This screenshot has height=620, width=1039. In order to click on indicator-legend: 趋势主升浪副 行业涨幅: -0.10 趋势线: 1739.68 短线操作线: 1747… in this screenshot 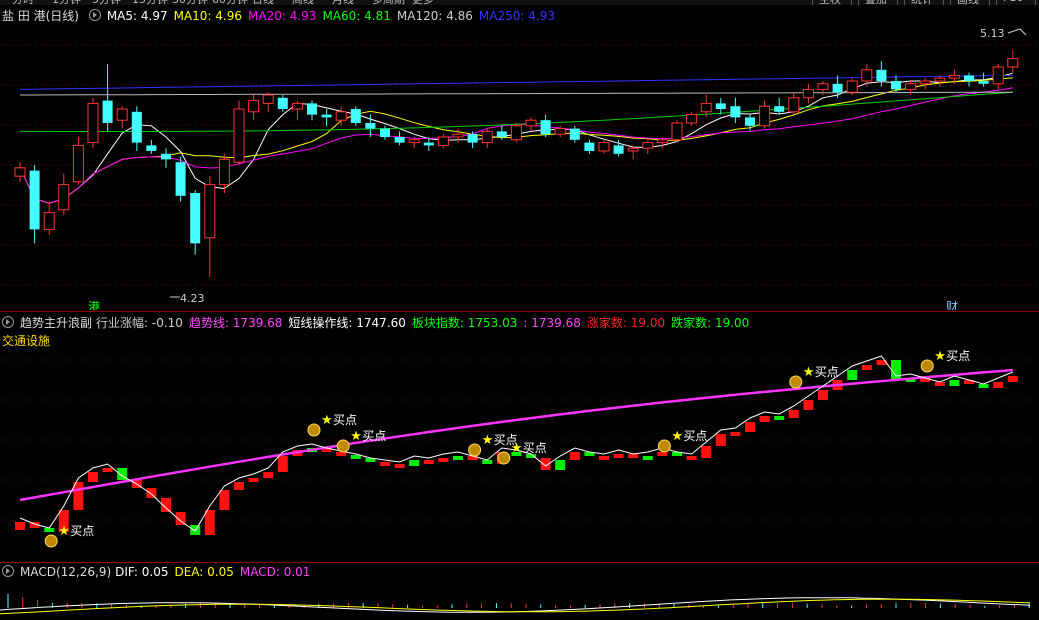, I will do `click(381, 323)`.